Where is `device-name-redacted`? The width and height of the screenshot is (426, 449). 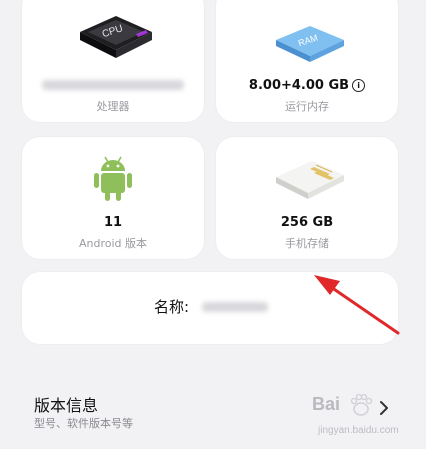
device-name-redacted is located at coordinates (235, 307).